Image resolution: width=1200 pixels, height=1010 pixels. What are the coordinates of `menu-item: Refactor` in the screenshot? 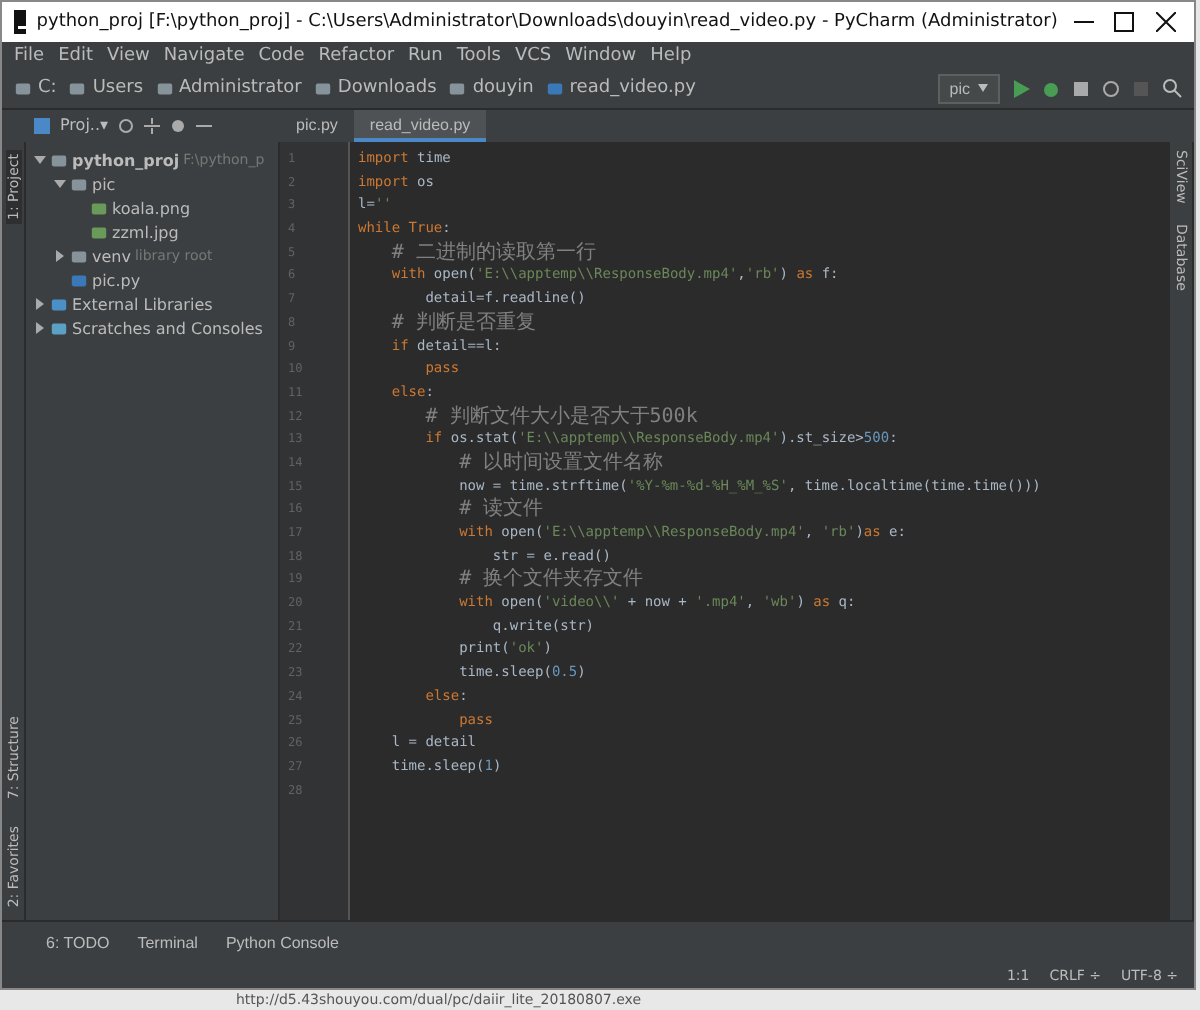 It's located at (356, 55).